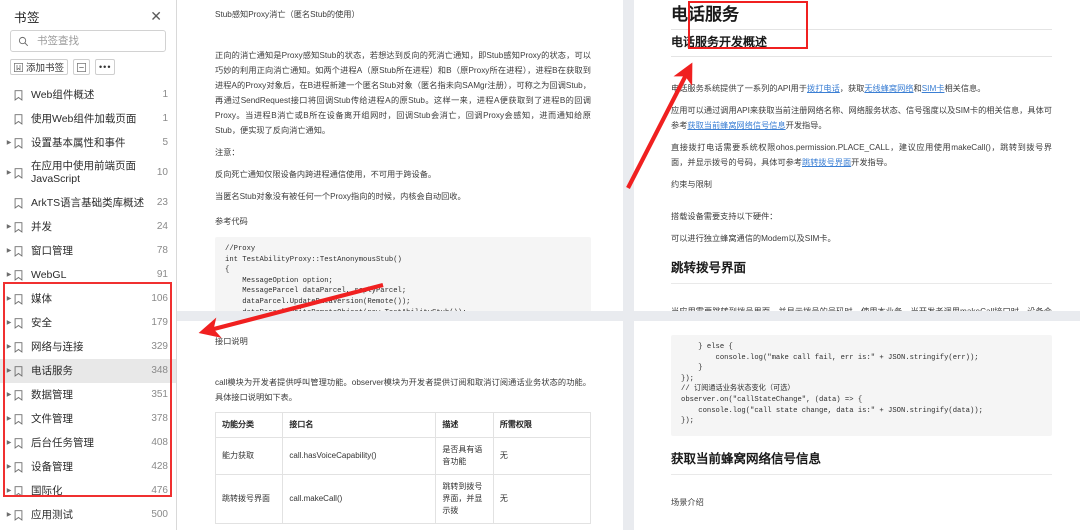  What do you see at coordinates (41, 227) in the screenshot?
I see `bookmark-item-label: 并发` at bounding box center [41, 227].